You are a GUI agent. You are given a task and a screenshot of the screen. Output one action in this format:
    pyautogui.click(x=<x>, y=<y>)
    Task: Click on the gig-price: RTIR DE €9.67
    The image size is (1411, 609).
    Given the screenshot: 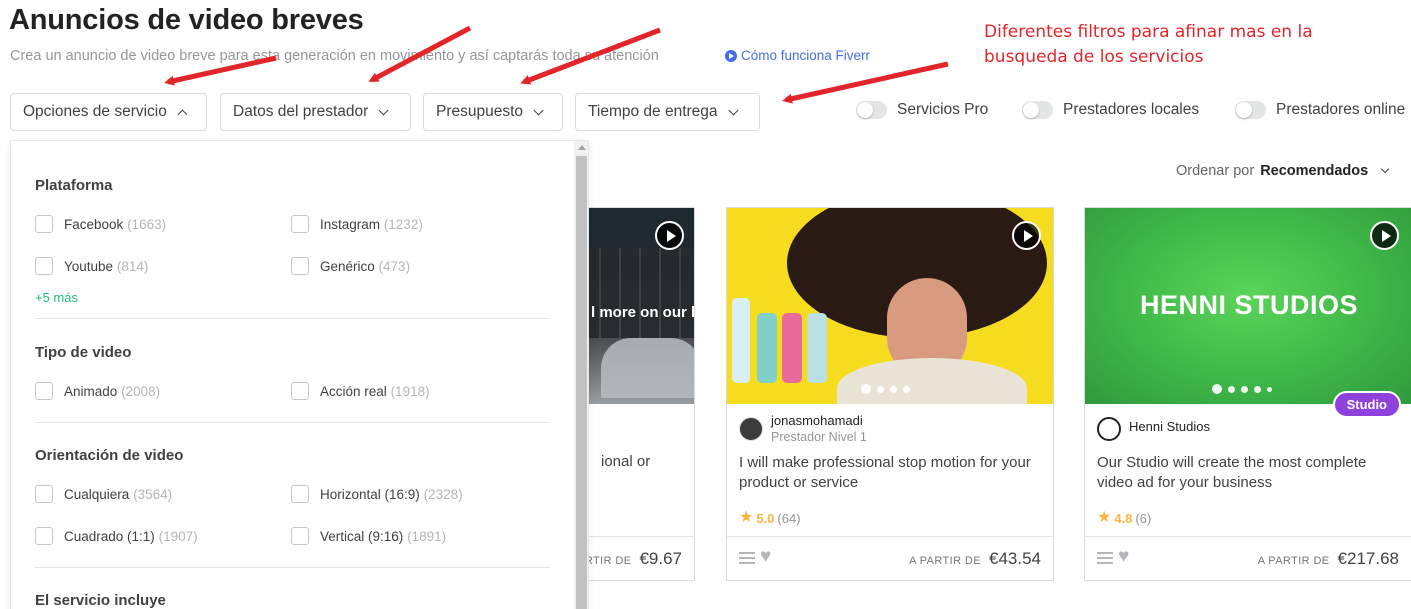 What is the action you would take?
    pyautogui.click(x=633, y=559)
    